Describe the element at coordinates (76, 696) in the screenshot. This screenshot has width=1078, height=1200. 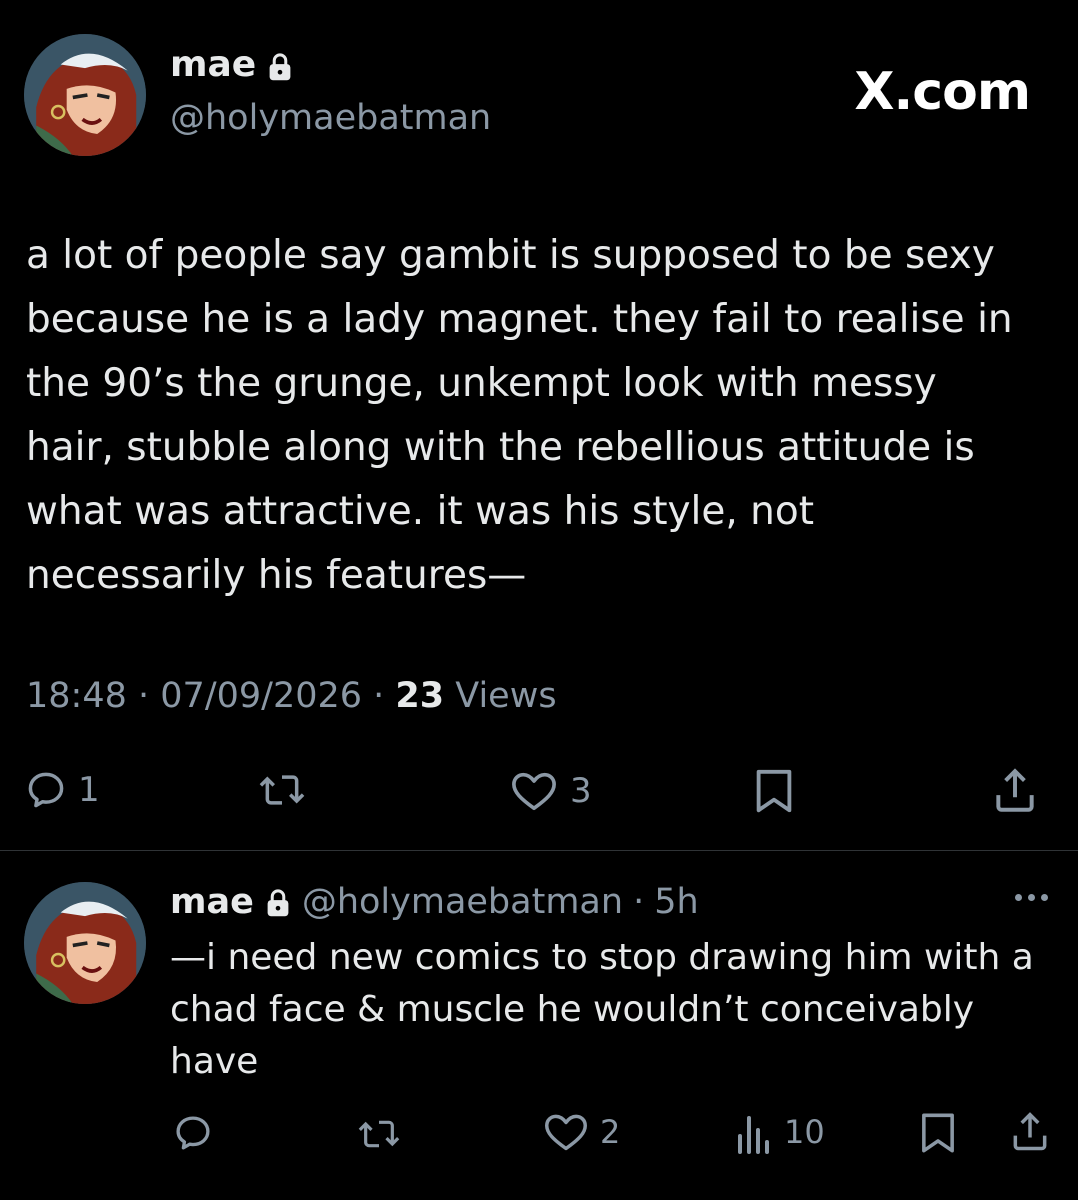
I see `tweet-time: 18:48` at that location.